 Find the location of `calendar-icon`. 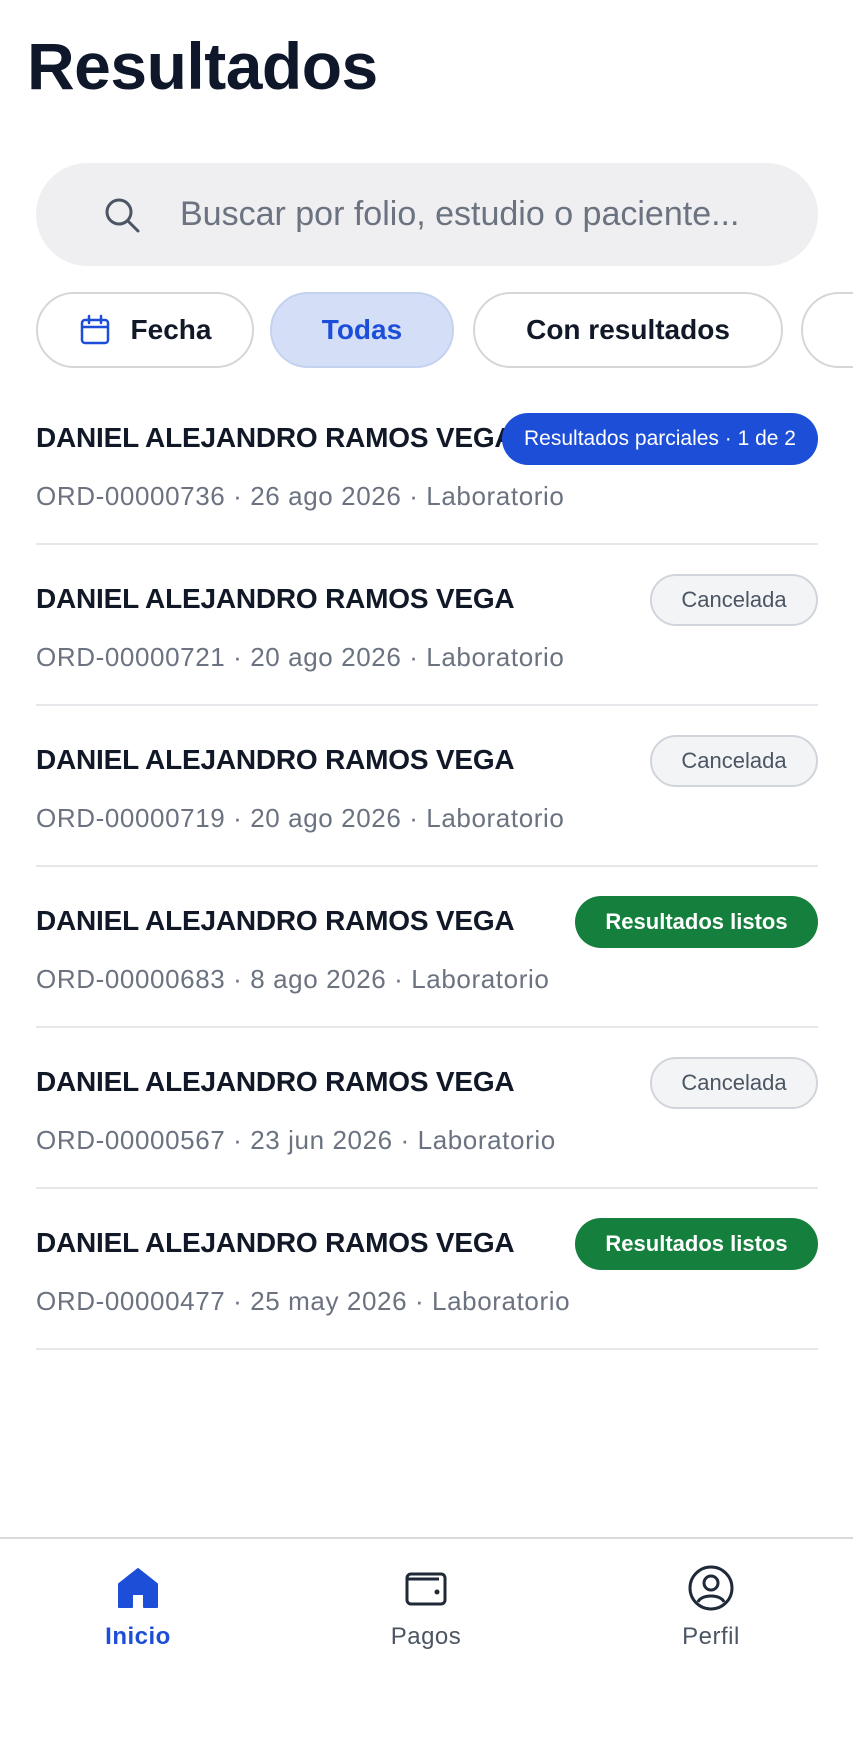

calendar-icon is located at coordinates (94, 329).